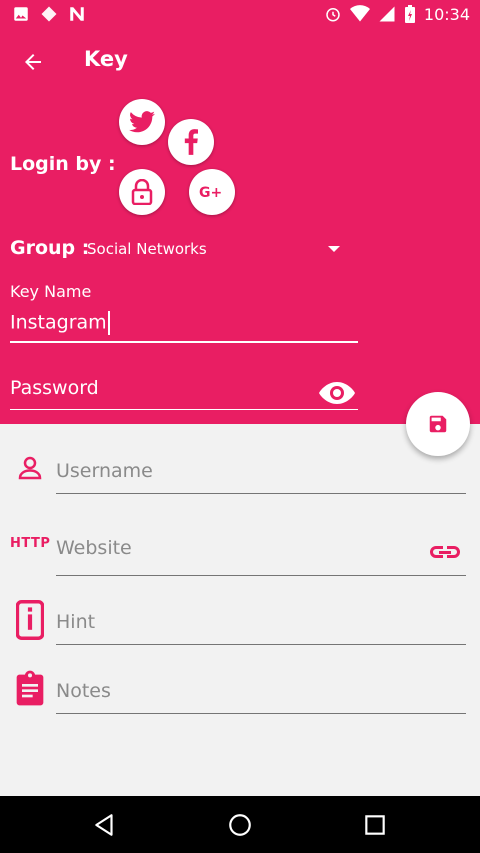 Image resolution: width=480 pixels, height=853 pixels. I want to click on battery-icon, so click(409, 14).